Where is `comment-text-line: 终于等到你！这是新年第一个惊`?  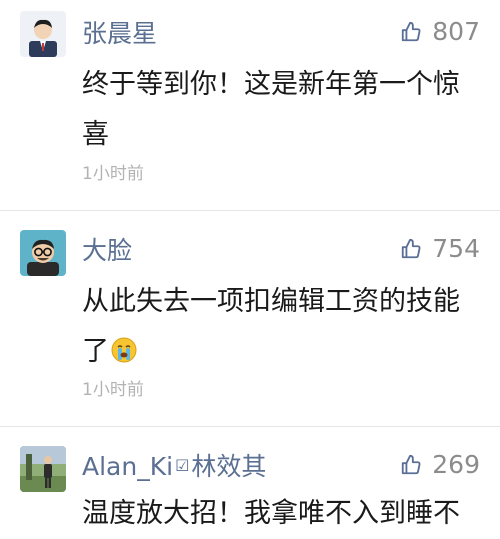 comment-text-line: 终于等到你！这是新年第一个惊 is located at coordinates (271, 84).